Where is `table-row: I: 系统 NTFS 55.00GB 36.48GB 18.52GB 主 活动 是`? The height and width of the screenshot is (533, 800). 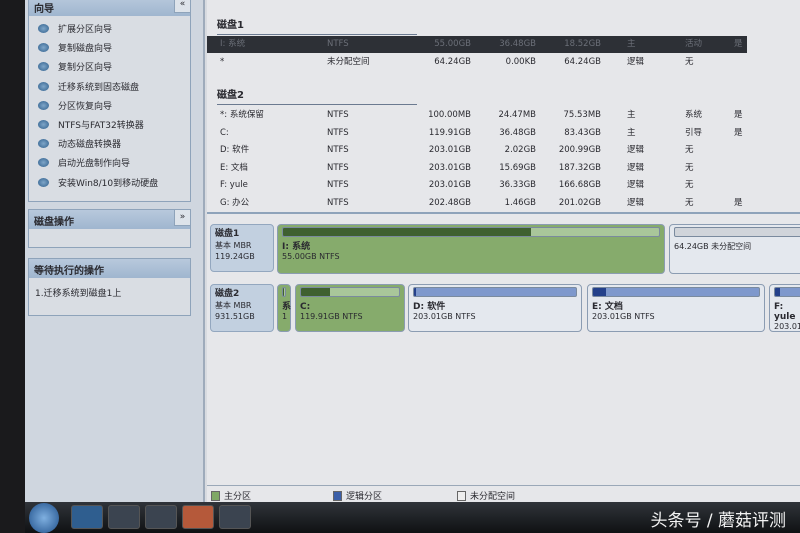 table-row: I: 系统 NTFS 55.00GB 36.48GB 18.52GB 主 活动 是 is located at coordinates (477, 44).